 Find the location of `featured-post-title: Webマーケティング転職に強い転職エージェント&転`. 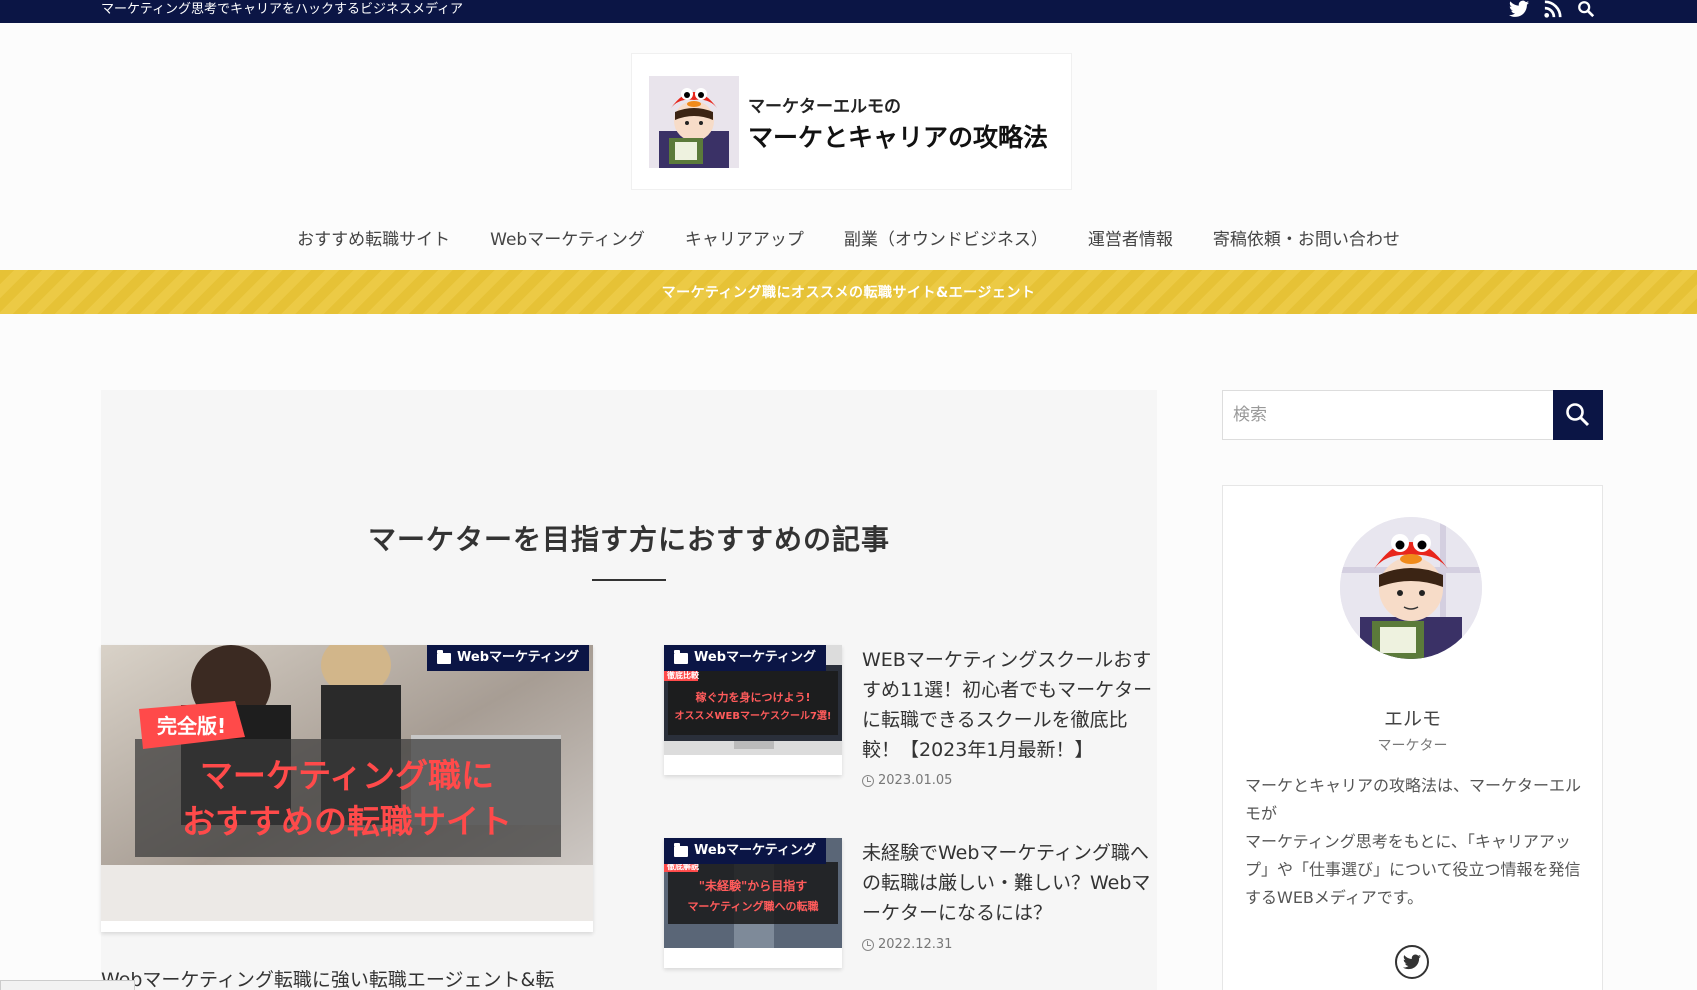

featured-post-title: Webマーケティング転職に強い転職エージェント&転 is located at coordinates (327, 977).